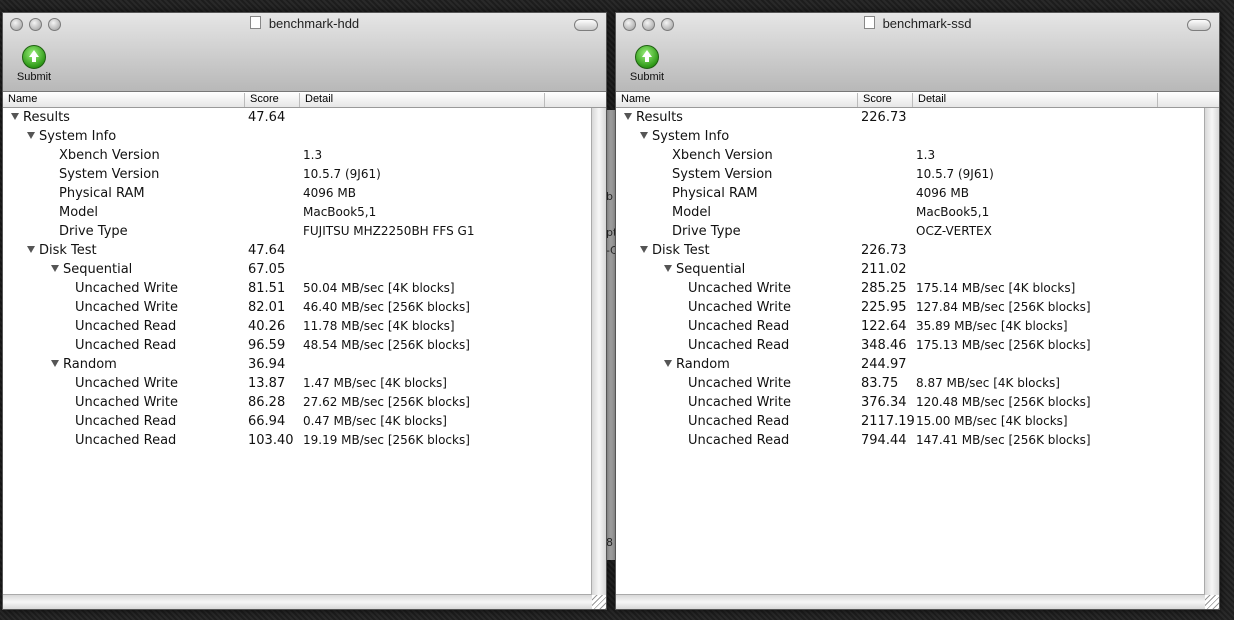  I want to click on row-name-text: Results, so click(46, 117).